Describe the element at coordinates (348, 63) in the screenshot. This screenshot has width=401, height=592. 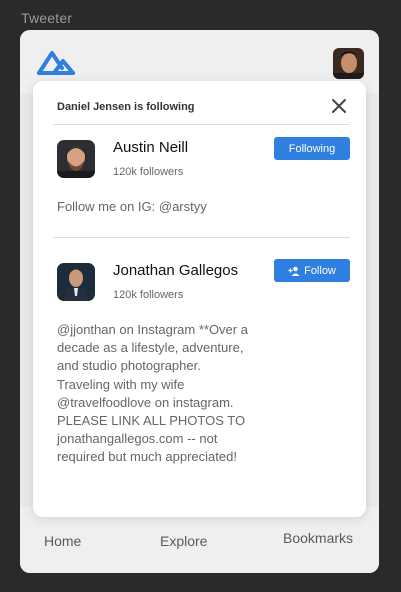
I see `profile-avatar` at that location.